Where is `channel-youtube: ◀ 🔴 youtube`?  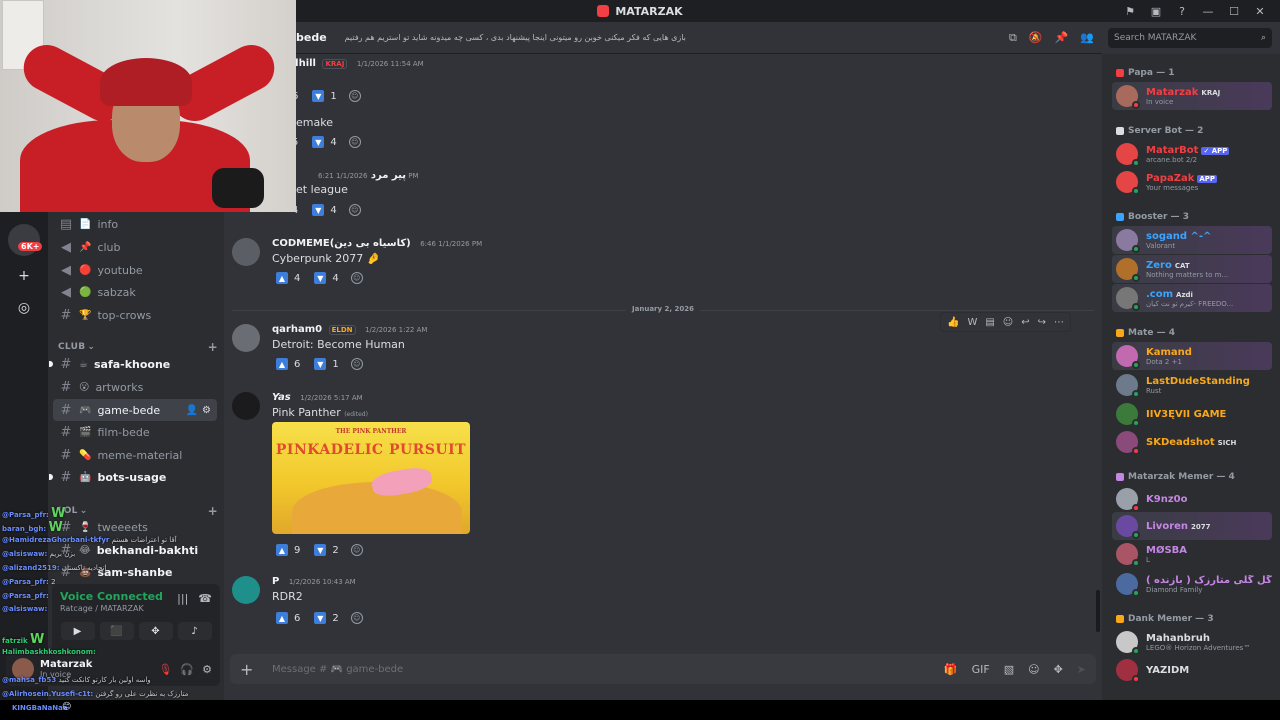 channel-youtube: ◀ 🔴 youtube is located at coordinates (135, 270).